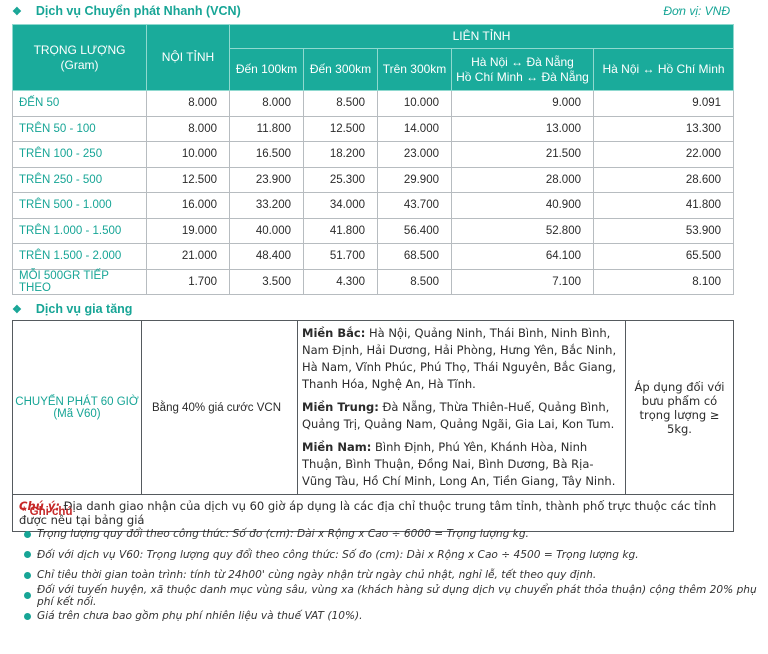 Image resolution: width=768 pixels, height=654 pixels. Describe the element at coordinates (79, 256) in the screenshot. I see `row-weight-label: TRÊN 1.500 - 2.000` at that location.